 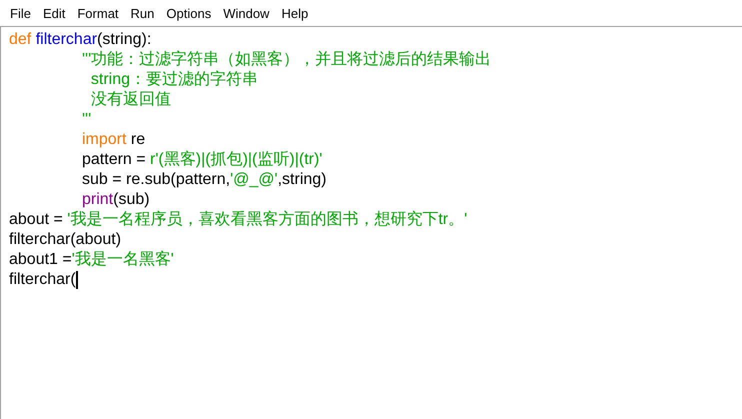 What do you see at coordinates (65, 240) in the screenshot?
I see `code-line: filterchar(about)` at bounding box center [65, 240].